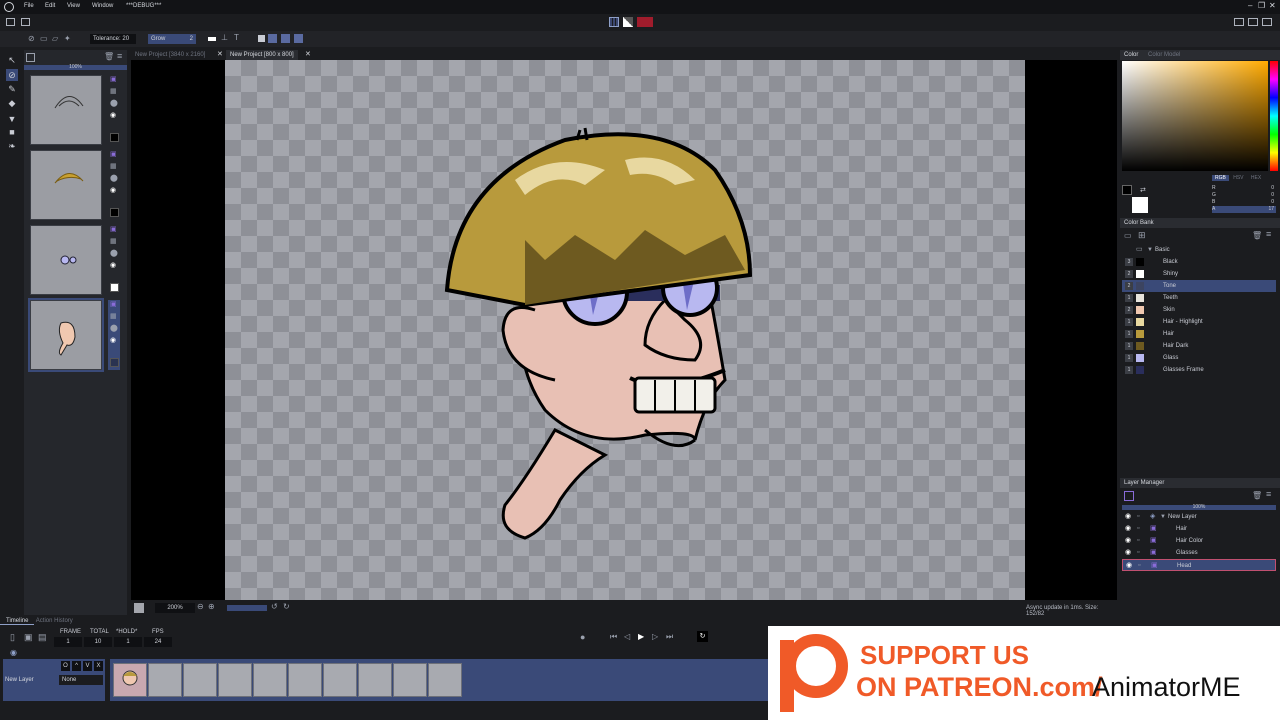 The height and width of the screenshot is (720, 1280). I want to click on first-frame-icon: ⏮, so click(613, 637).